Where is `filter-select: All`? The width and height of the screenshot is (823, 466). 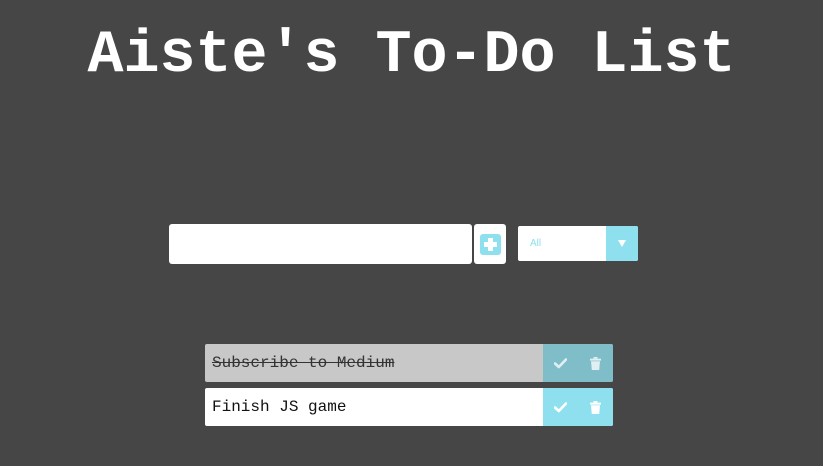 filter-select: All is located at coordinates (578, 243).